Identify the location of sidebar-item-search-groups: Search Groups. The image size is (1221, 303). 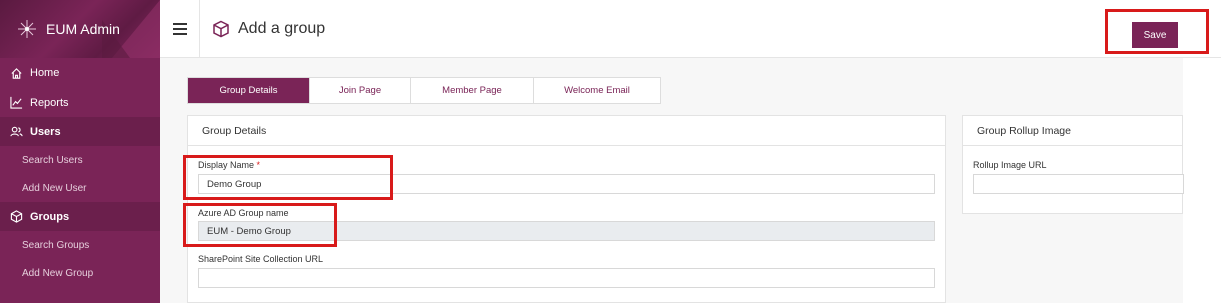
(80, 245).